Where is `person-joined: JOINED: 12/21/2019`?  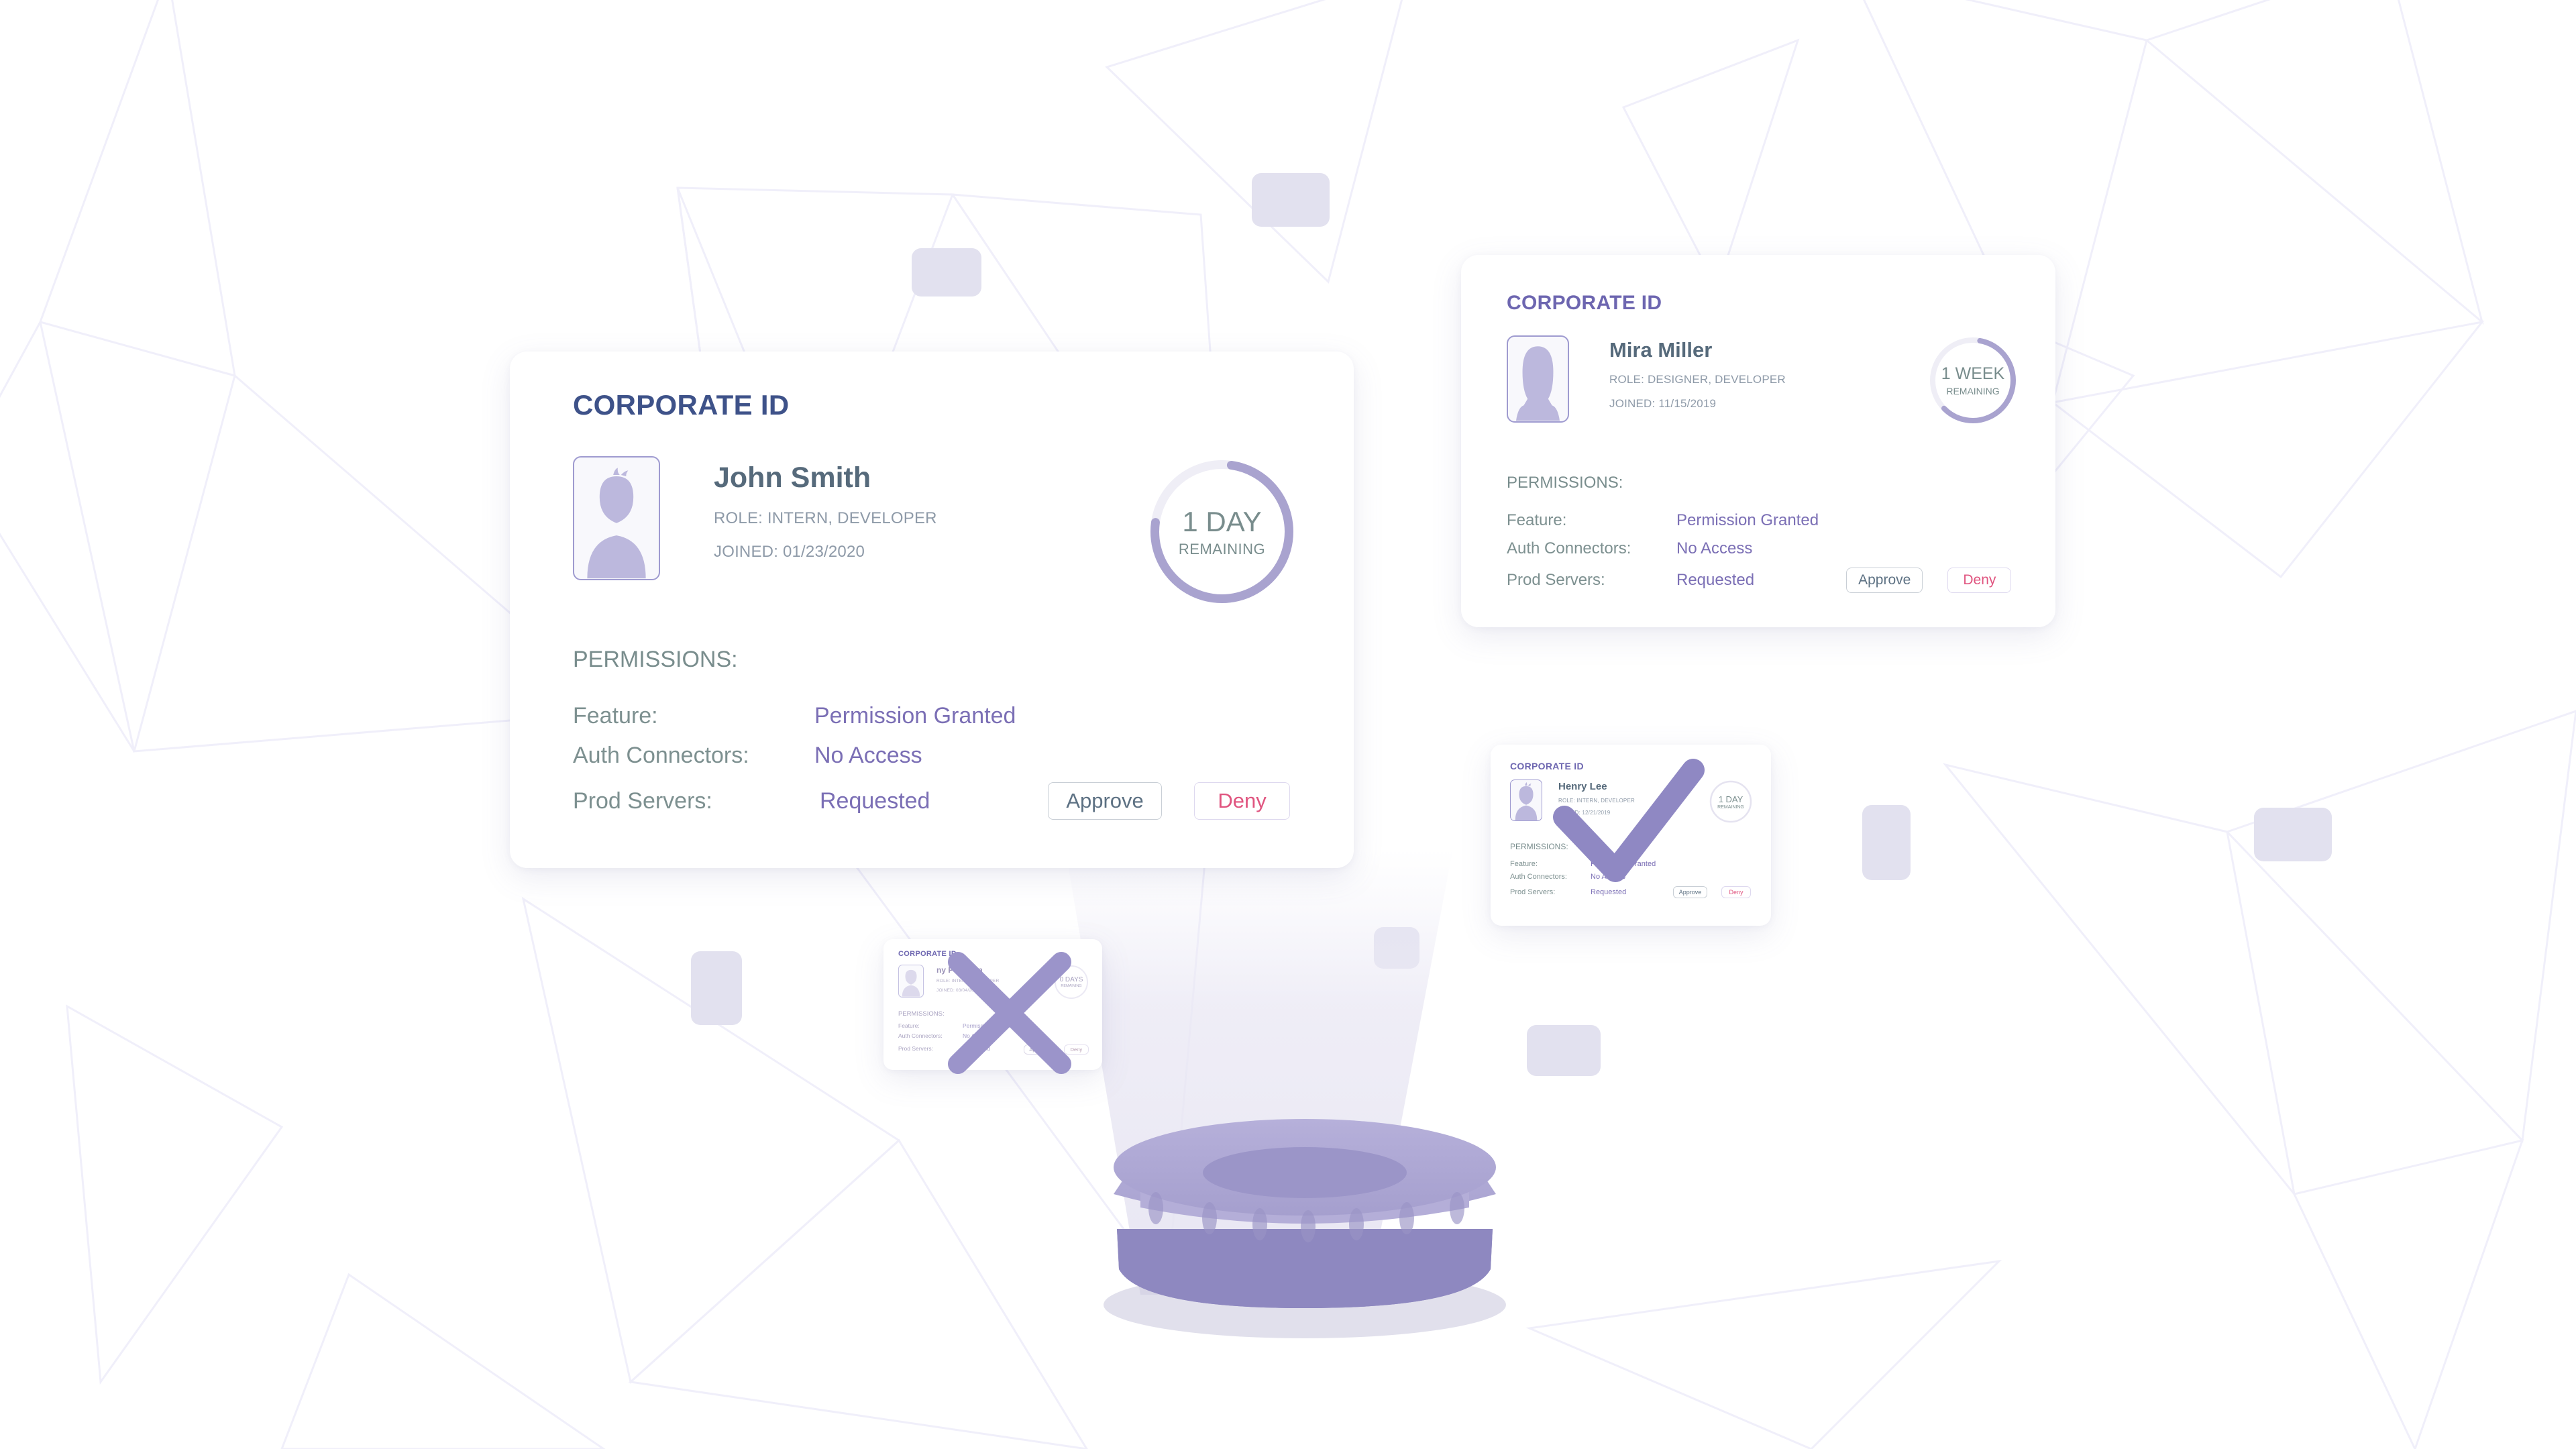
person-joined: JOINED: 12/21/2019 is located at coordinates (1584, 813).